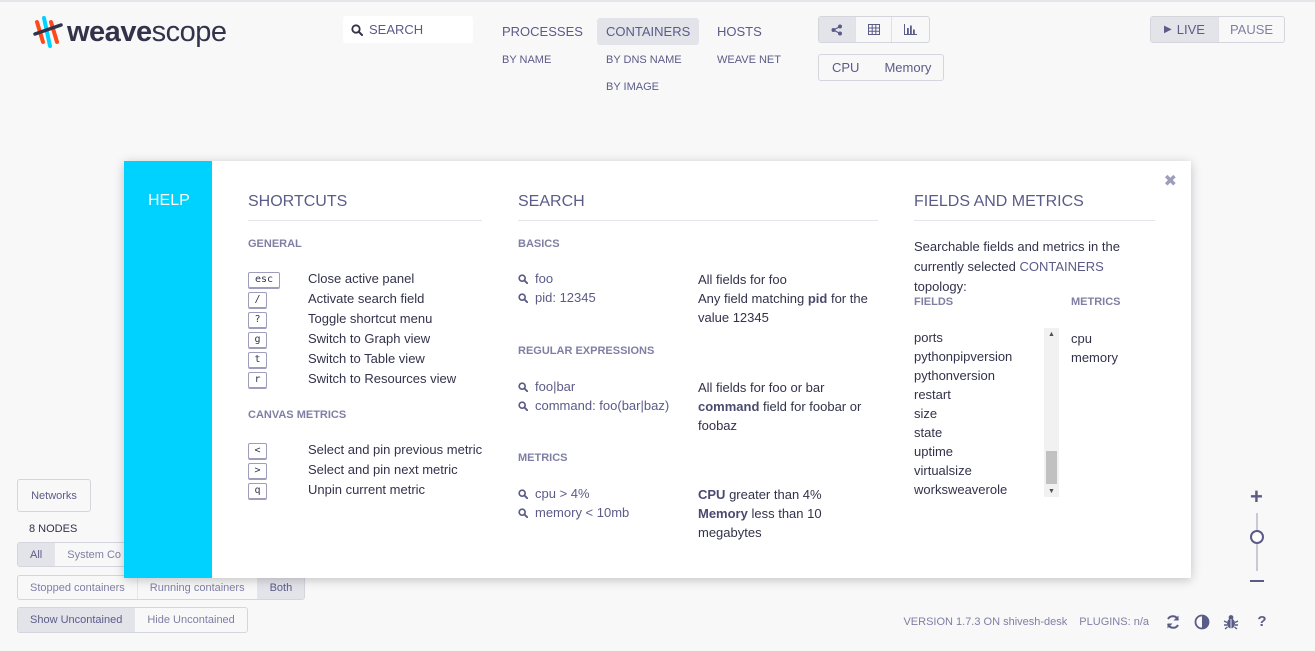  Describe the element at coordinates (1257, 581) in the screenshot. I see `zoom-out-icon` at that location.